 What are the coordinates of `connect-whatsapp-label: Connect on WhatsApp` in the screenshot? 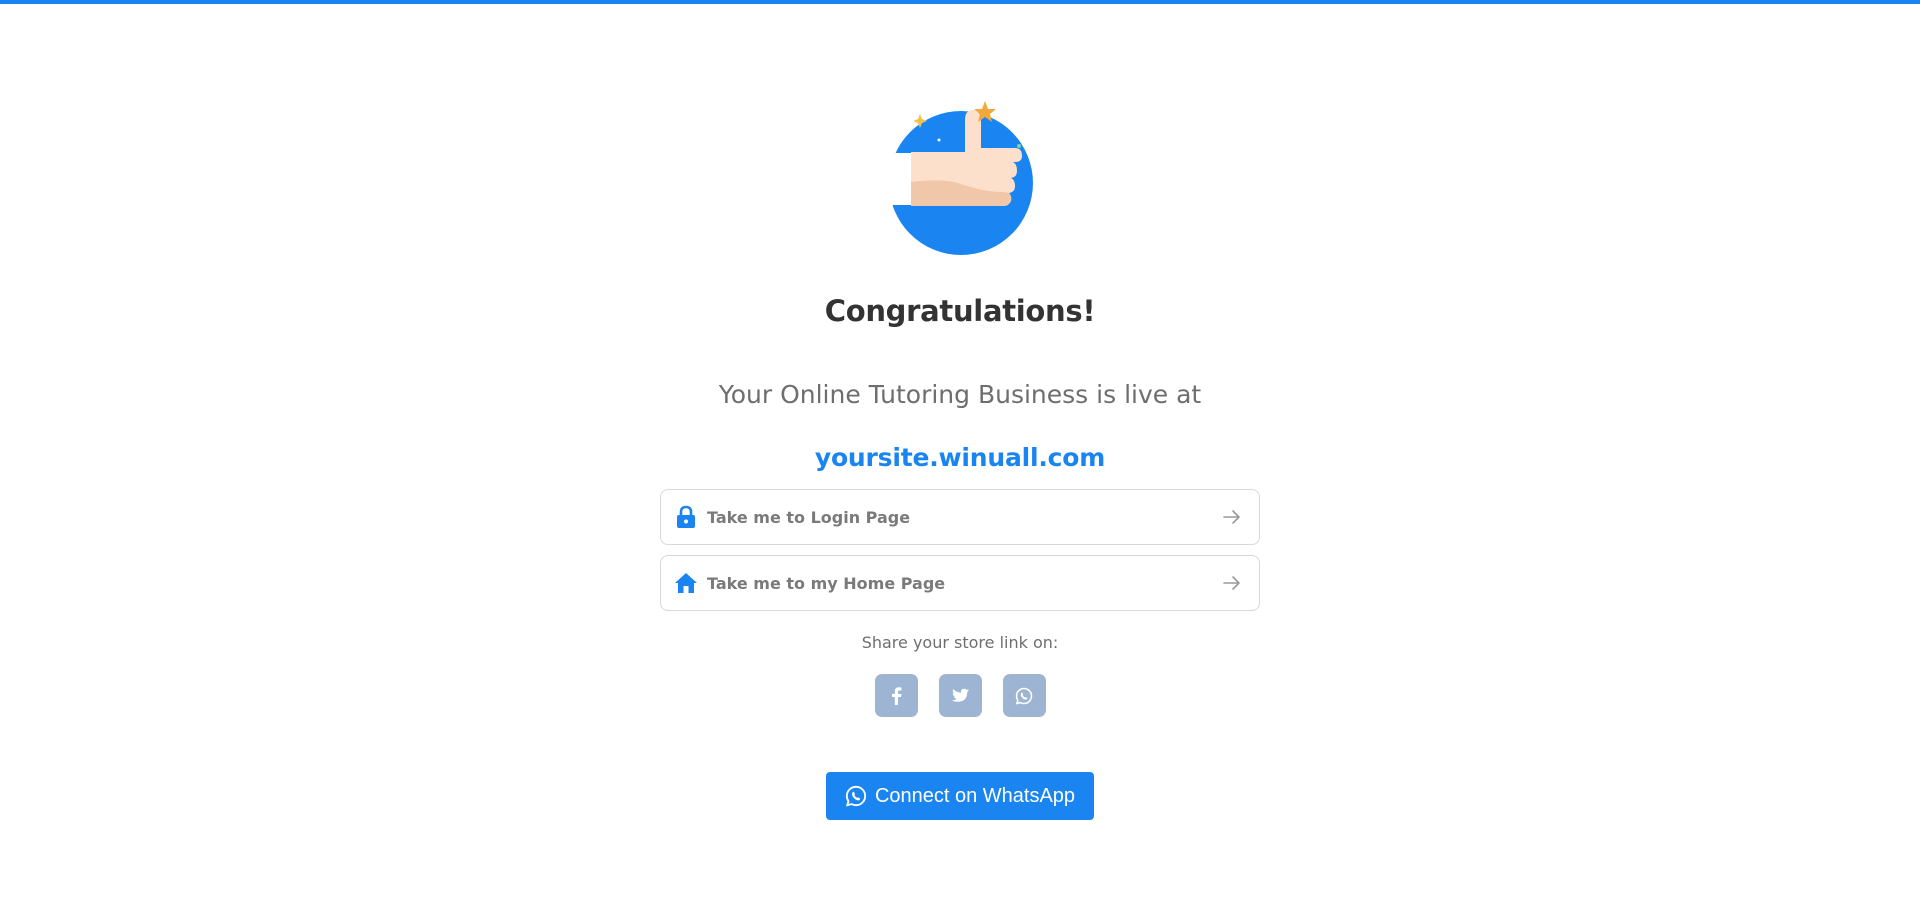 It's located at (975, 795).